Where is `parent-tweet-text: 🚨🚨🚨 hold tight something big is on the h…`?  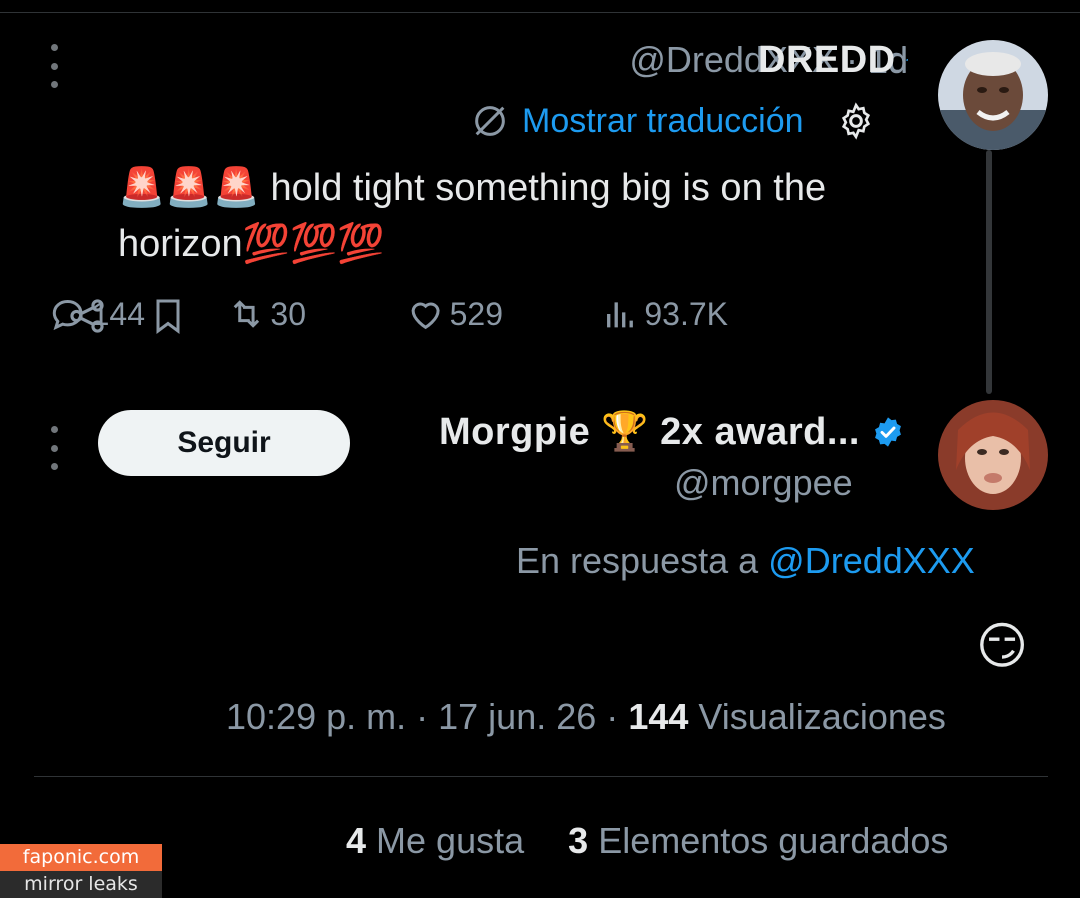
parent-tweet-text: 🚨🚨🚨 hold tight something big is on the h… is located at coordinates (513, 216).